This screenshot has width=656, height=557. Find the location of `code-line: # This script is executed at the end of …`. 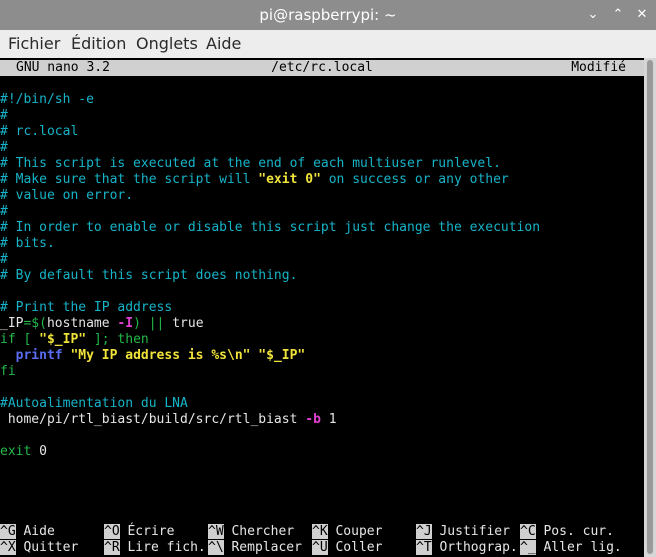

code-line: # This script is executed at the end of … is located at coordinates (250, 164).